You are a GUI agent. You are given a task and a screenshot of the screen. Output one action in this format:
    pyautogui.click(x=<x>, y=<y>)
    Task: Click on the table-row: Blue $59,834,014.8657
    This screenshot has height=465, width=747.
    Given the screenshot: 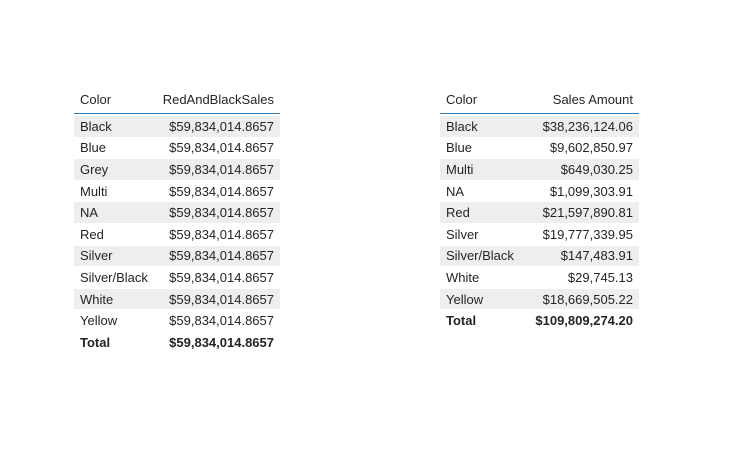 What is the action you would take?
    pyautogui.click(x=177, y=148)
    